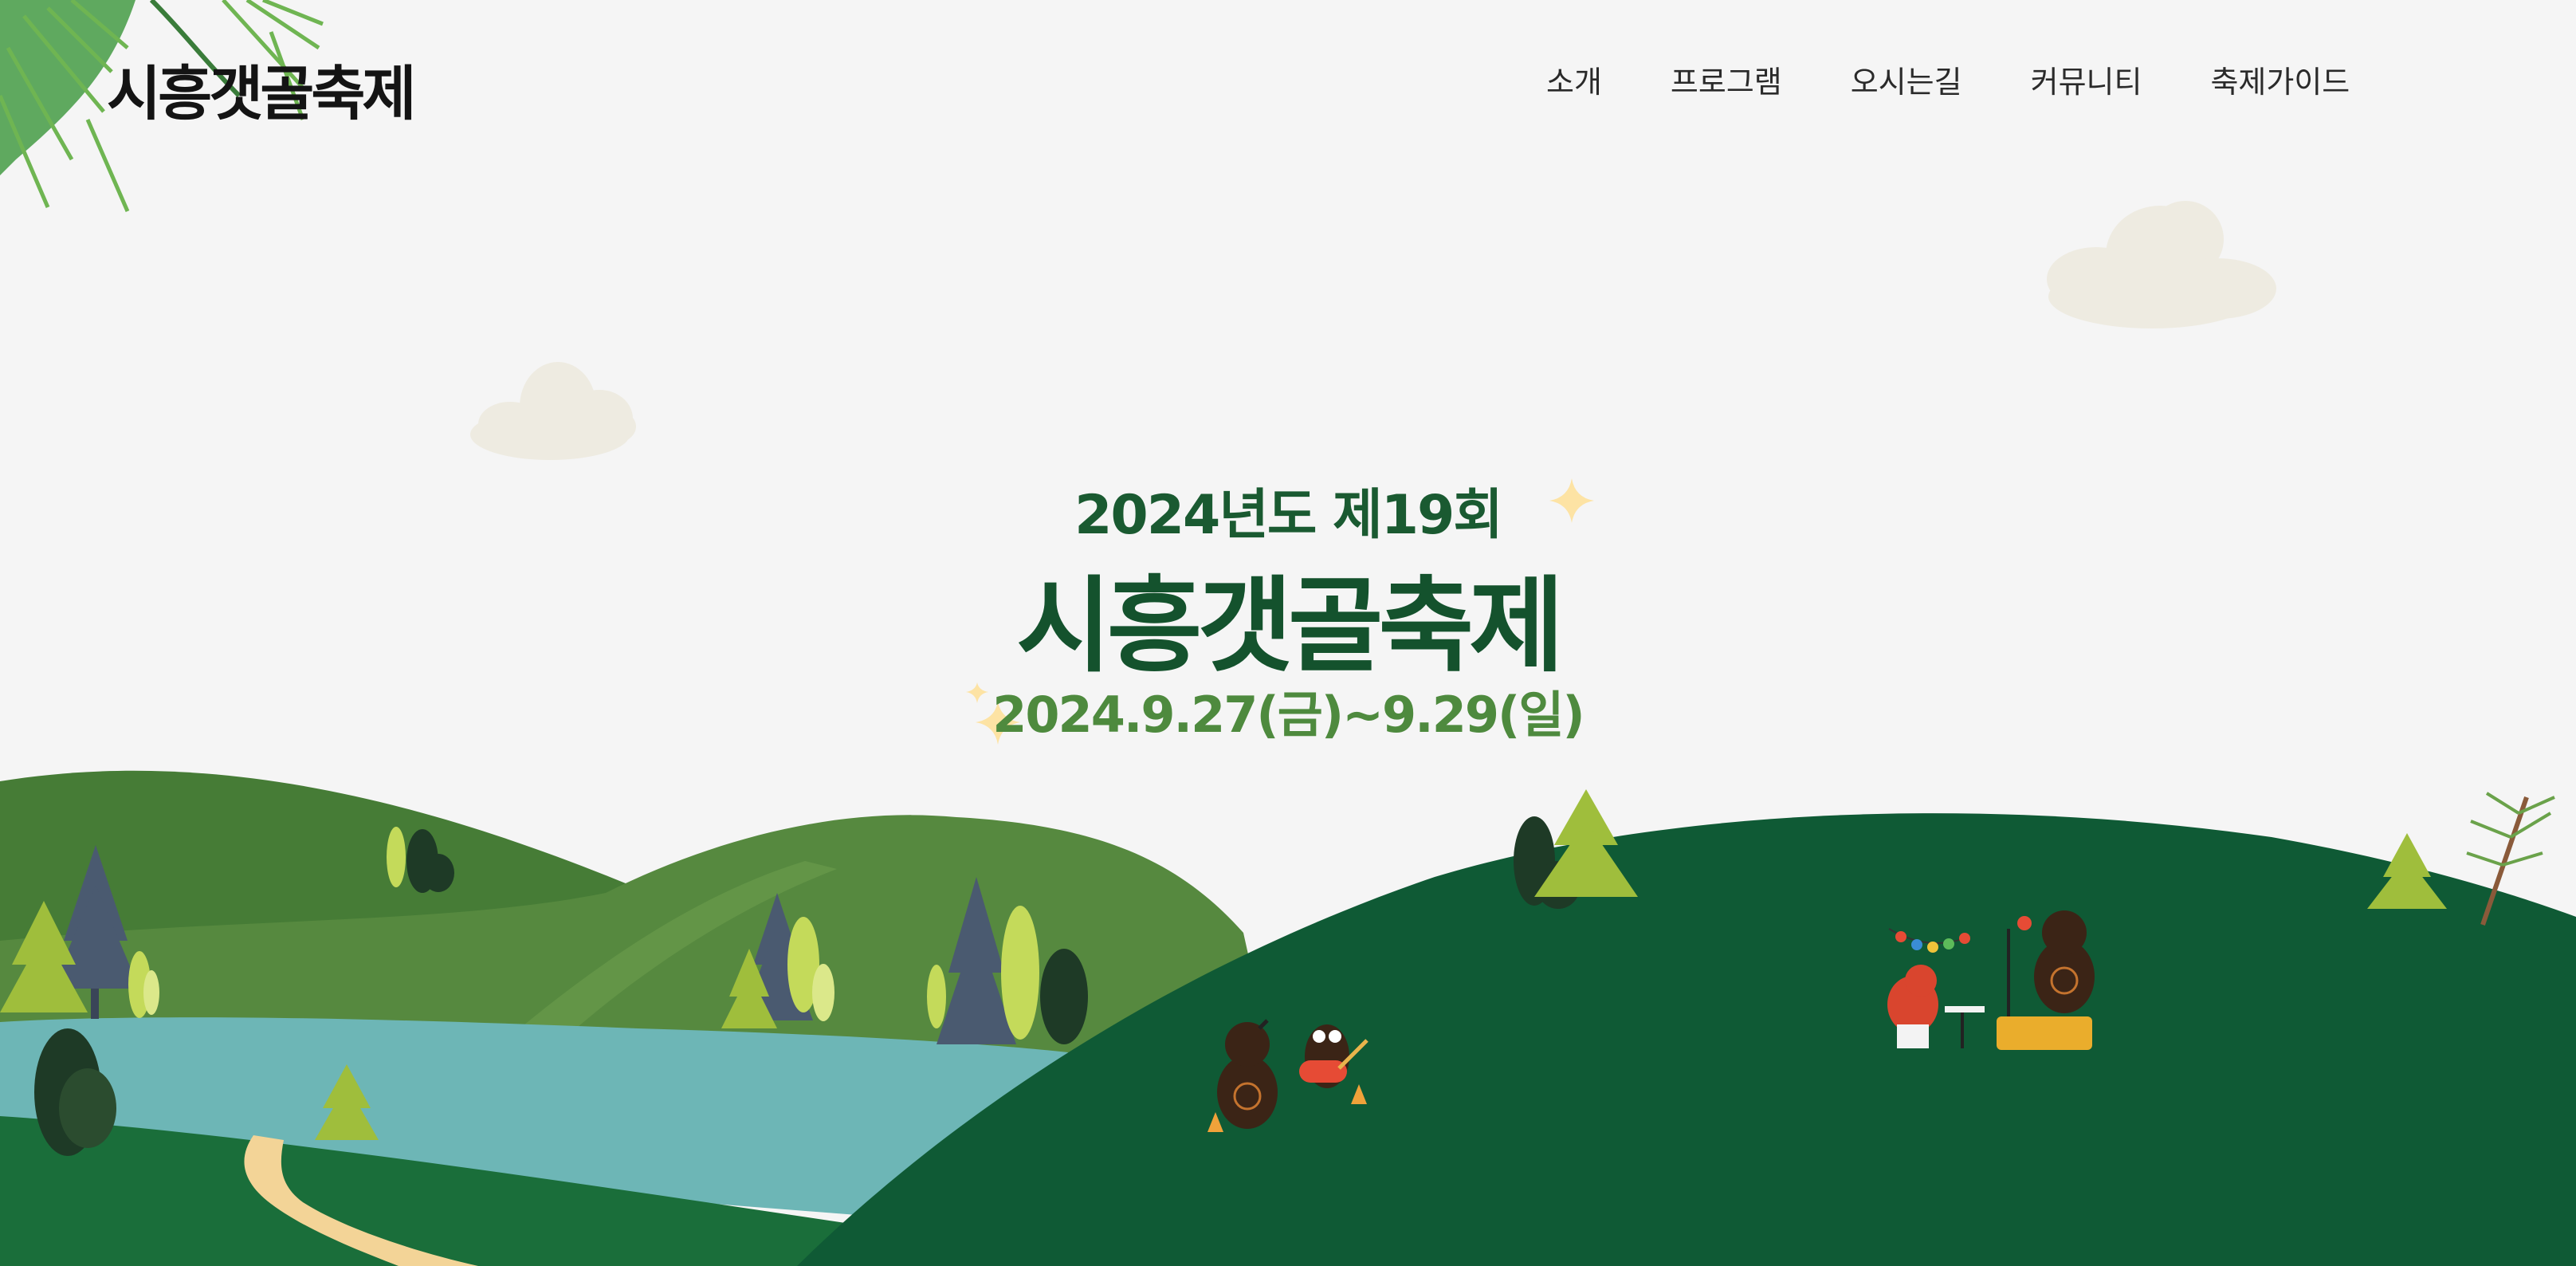 The width and height of the screenshot is (2576, 1266). I want to click on nav-item-directions: 오시는길, so click(1906, 79).